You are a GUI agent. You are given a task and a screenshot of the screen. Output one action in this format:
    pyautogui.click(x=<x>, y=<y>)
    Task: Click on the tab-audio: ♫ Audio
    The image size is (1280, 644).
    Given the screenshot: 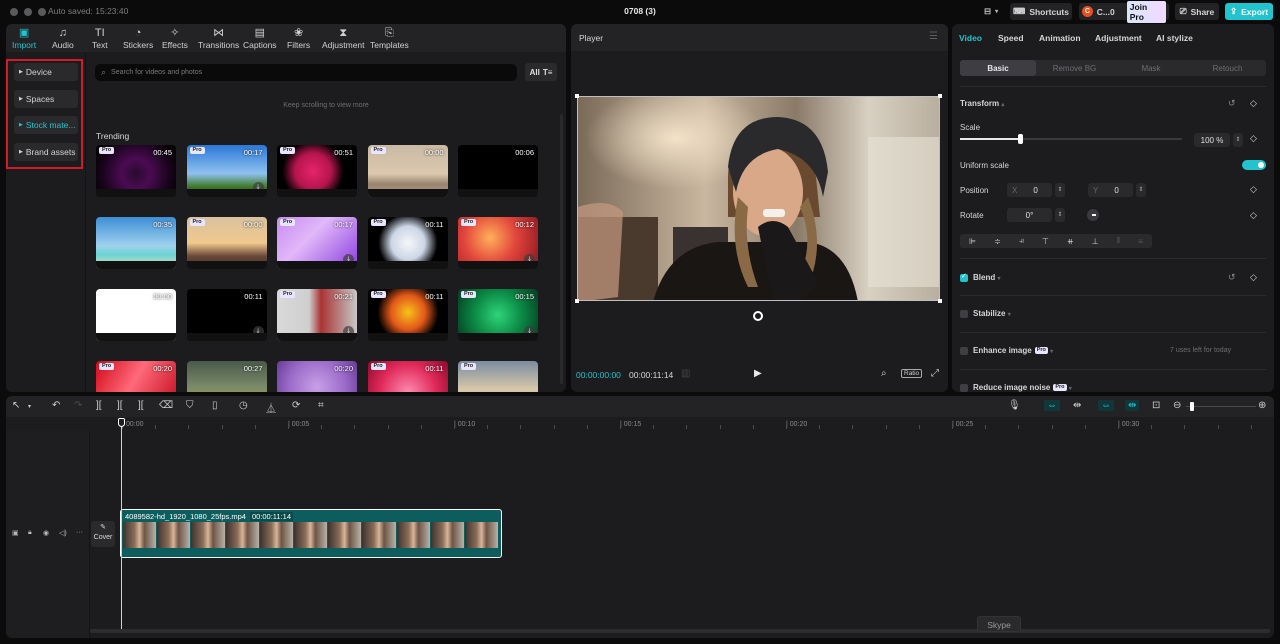 What is the action you would take?
    pyautogui.click(x=63, y=38)
    